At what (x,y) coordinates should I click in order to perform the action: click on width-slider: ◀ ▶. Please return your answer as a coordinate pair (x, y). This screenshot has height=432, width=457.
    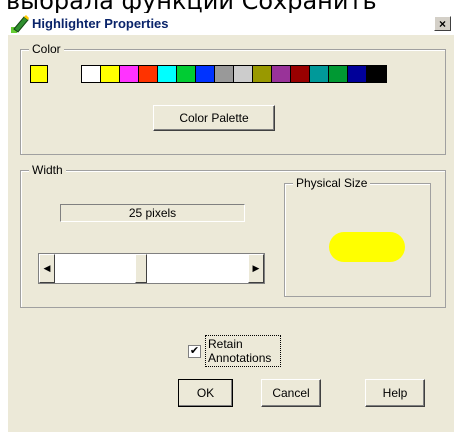
    Looking at the image, I should click on (151, 268).